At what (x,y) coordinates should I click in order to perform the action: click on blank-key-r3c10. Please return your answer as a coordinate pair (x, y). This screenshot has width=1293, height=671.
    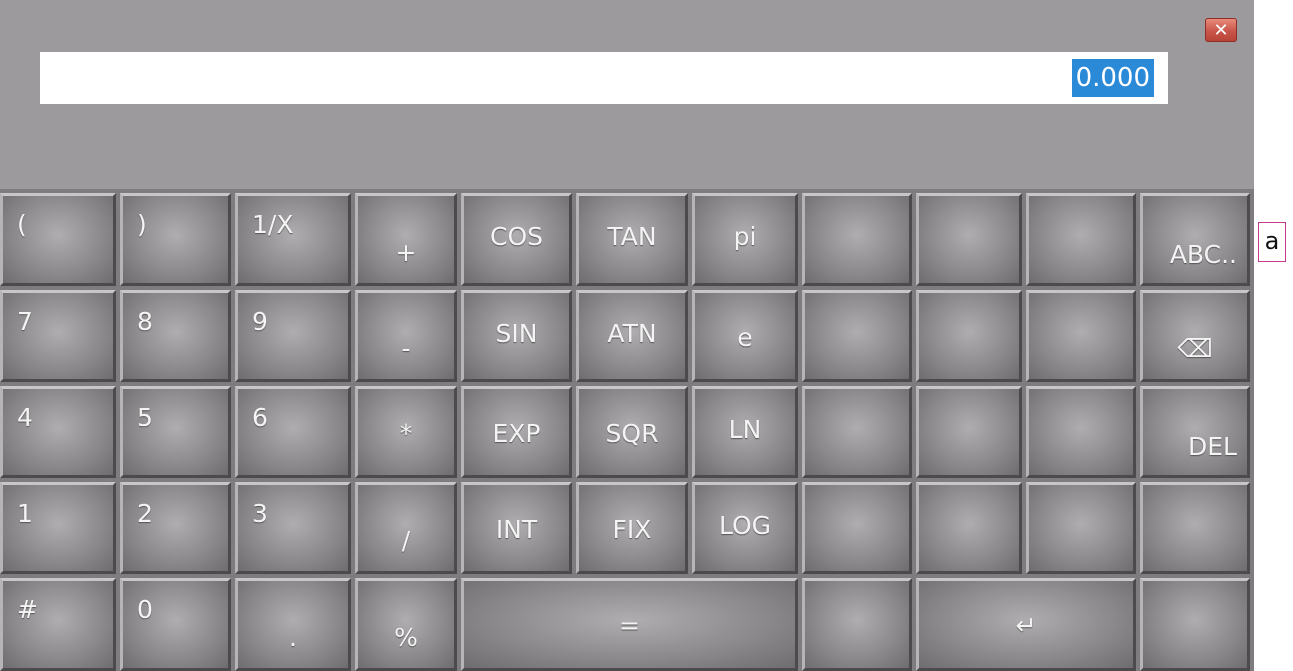
    Looking at the image, I should click on (1081, 432).